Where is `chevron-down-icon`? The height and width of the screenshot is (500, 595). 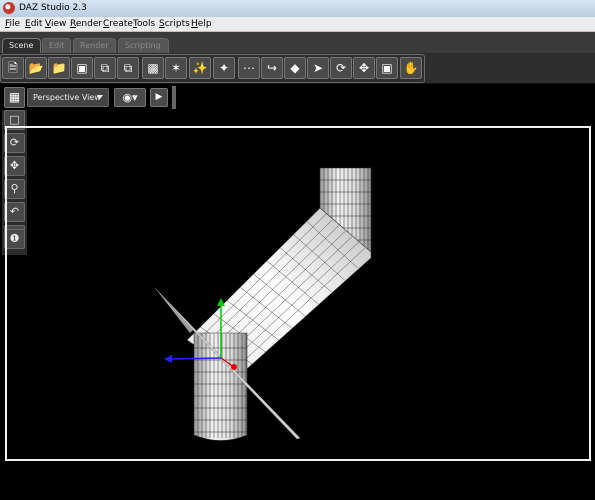
chevron-down-icon is located at coordinates (100, 97).